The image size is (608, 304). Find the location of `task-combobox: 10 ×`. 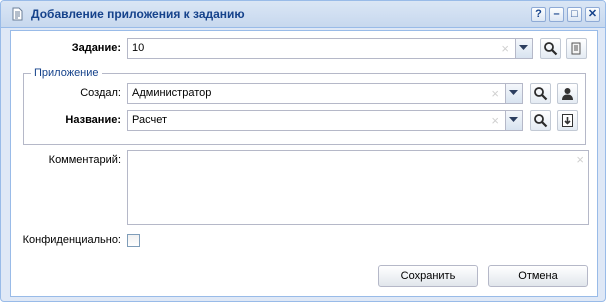

task-combobox: 10 × is located at coordinates (330, 48).